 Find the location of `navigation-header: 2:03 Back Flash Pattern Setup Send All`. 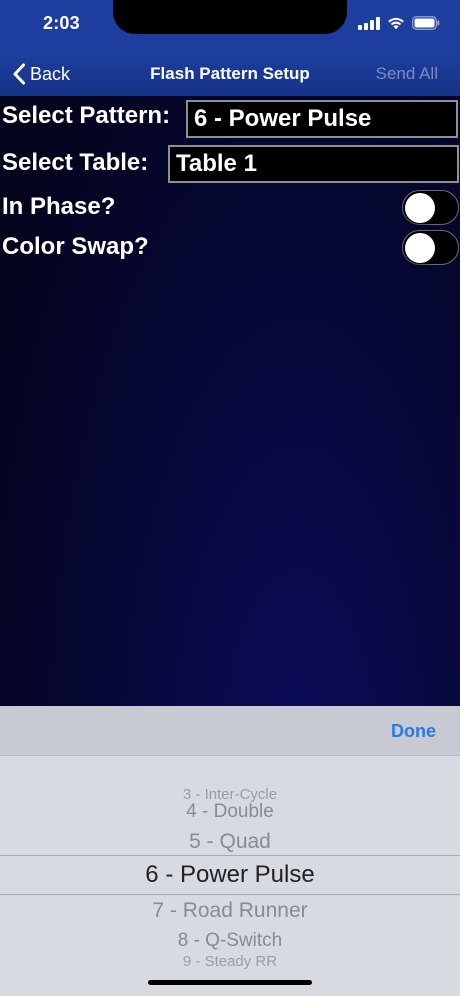

navigation-header: 2:03 Back Flash Pattern Setup Send All is located at coordinates (230, 48).